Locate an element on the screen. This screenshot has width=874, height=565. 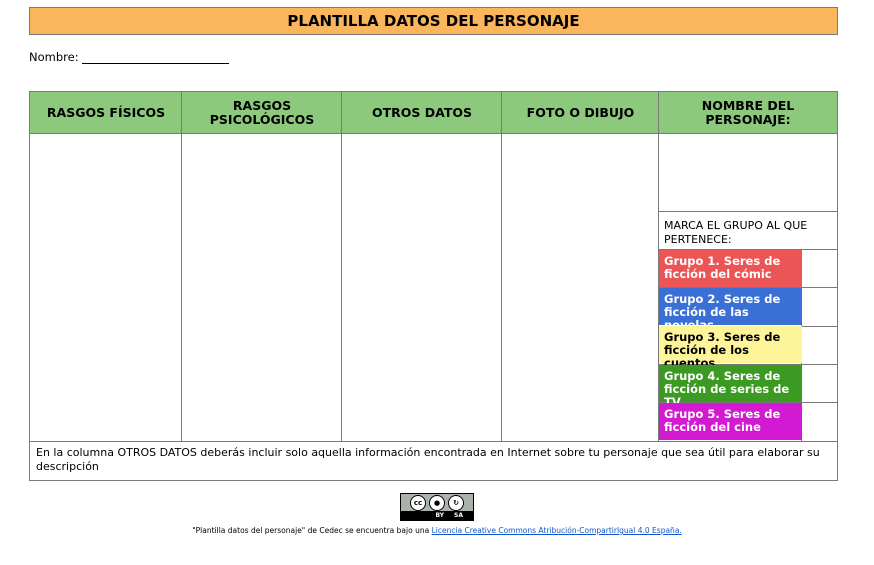
title-text: PLANTILLA DATOS DEL PERSONAJE is located at coordinates (433, 21).